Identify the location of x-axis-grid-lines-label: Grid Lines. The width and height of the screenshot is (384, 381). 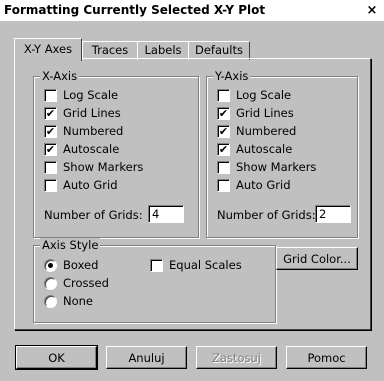
(92, 113).